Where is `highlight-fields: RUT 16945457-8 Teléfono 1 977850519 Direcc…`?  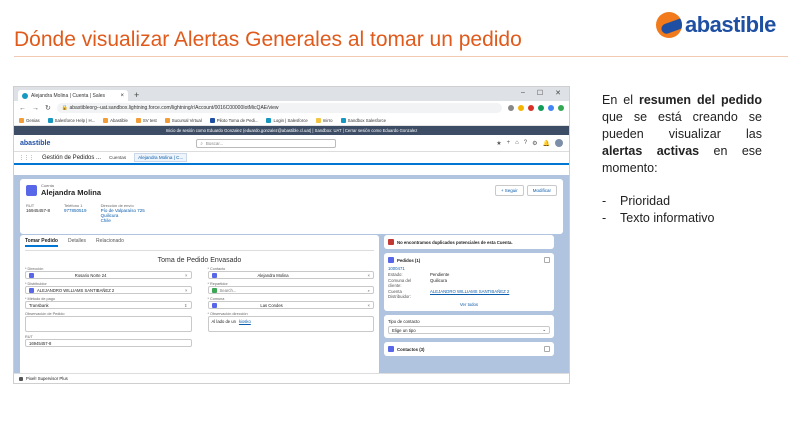
highlight-fields: RUT 16945457-8 Teléfono 1 977850519 Direcc… is located at coordinates (291, 213).